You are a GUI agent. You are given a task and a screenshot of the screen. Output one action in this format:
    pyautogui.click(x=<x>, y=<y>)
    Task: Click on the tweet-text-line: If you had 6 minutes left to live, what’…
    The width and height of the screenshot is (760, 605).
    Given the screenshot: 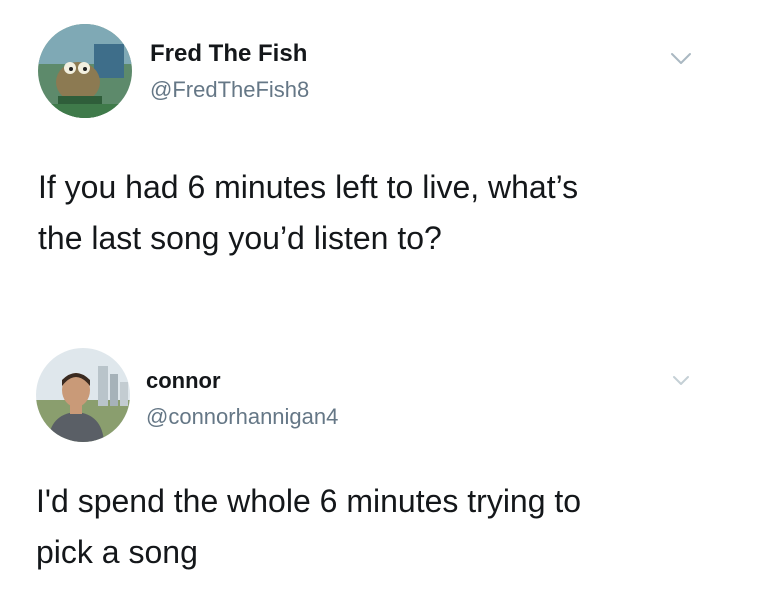 What is the action you would take?
    pyautogui.click(x=308, y=187)
    